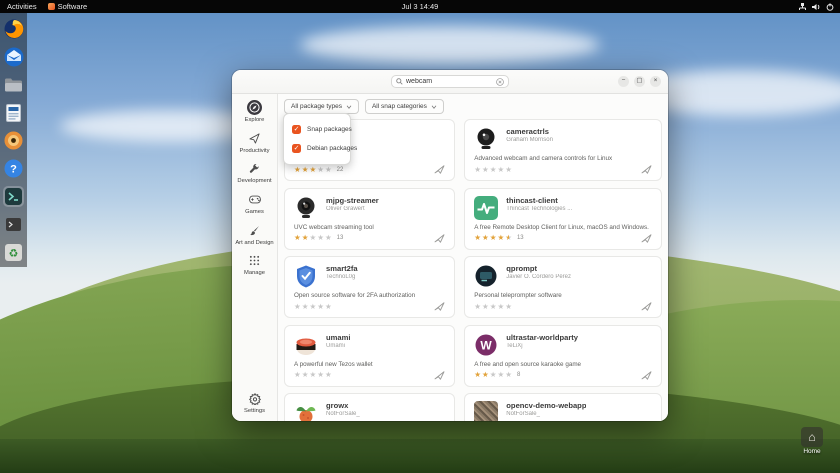 Image resolution: width=840 pixels, height=473 pixels. Describe the element at coordinates (22, 6) in the screenshot. I see `activities-button: Activities` at that location.